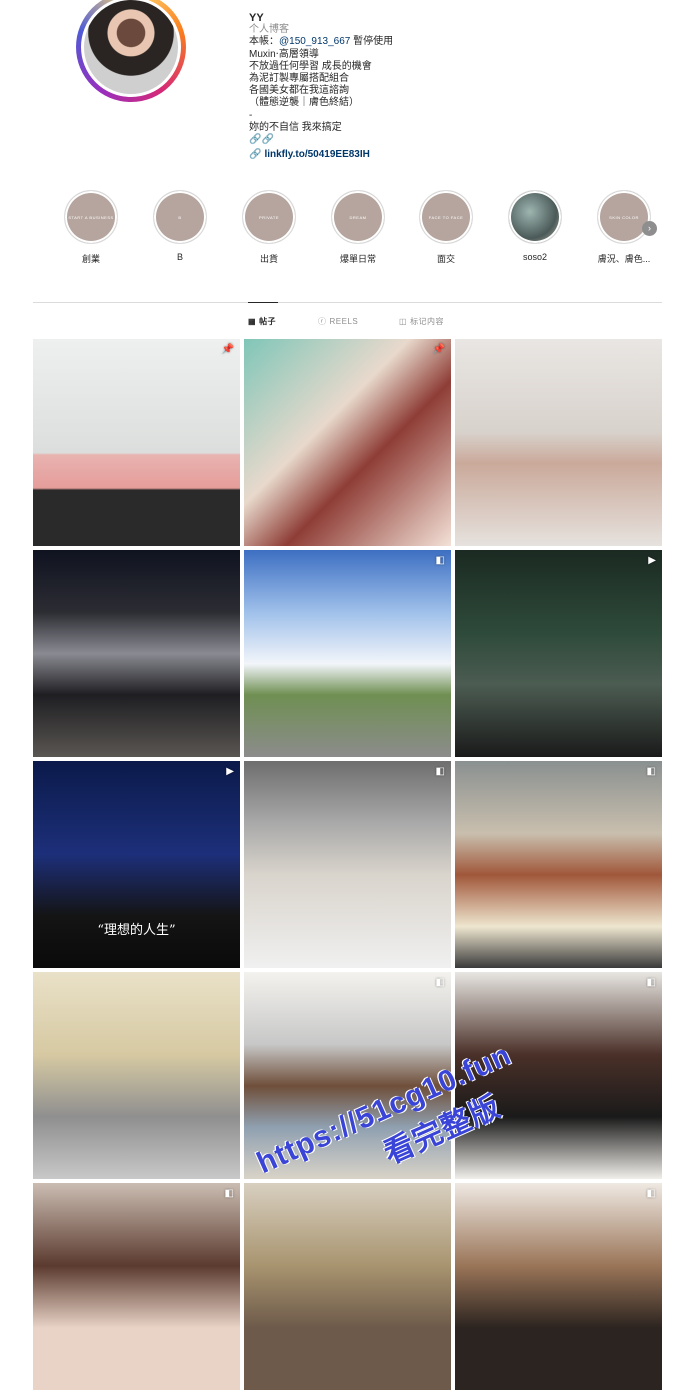 This screenshot has height=1390, width=683. What do you see at coordinates (136, 930) in the screenshot?
I see `post-caption-overlay: “理想的人生”` at bounding box center [136, 930].